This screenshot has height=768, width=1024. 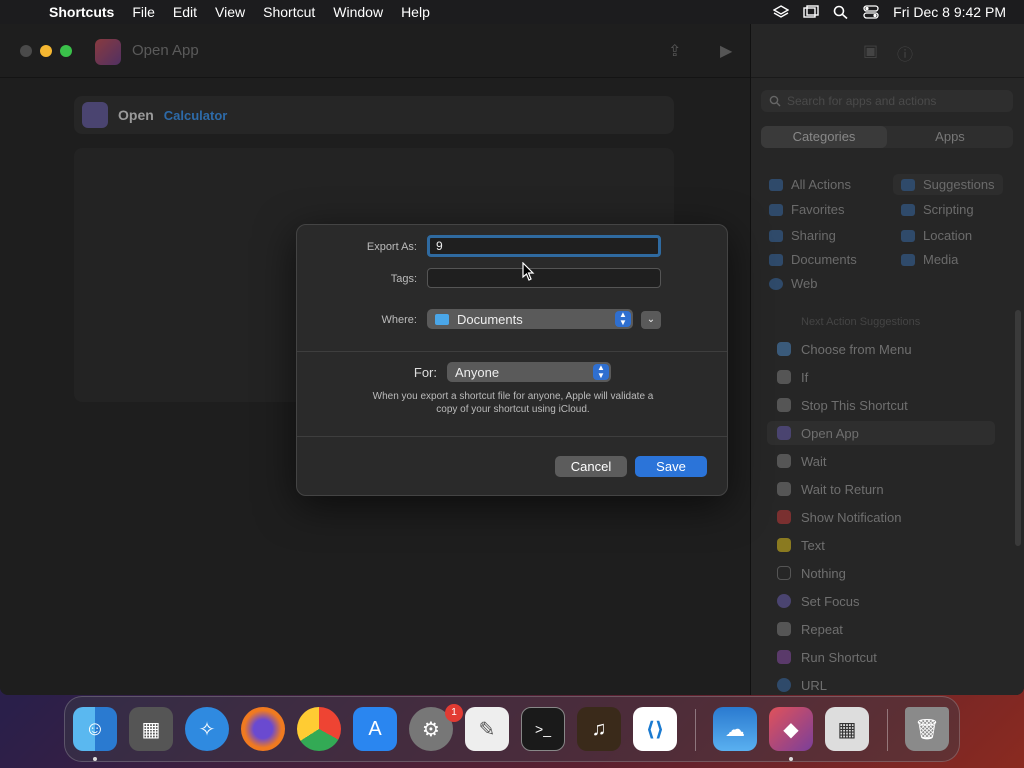 I want to click on category-all-actions: All Actions, so click(x=810, y=184).